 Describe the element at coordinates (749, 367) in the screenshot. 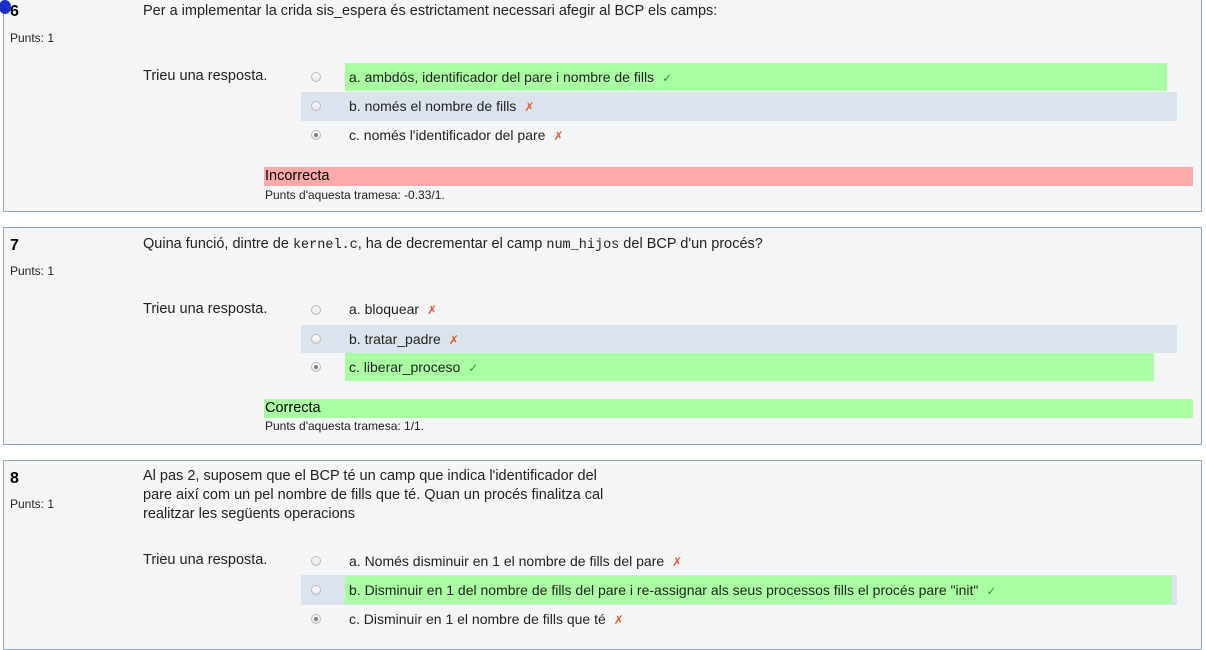

I see `option-c: c. liberar_proceso ✓` at that location.